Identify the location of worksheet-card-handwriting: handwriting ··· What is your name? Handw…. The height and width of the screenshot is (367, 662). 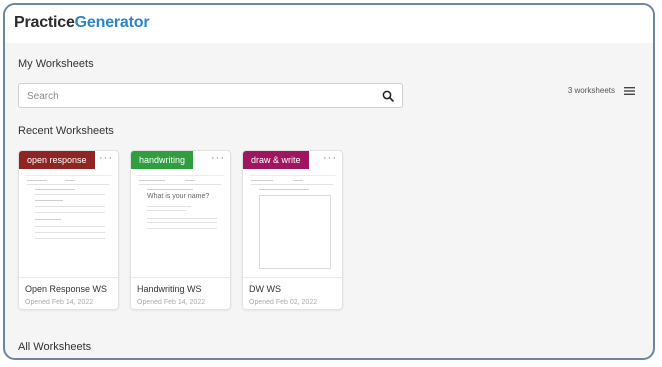
(180, 230).